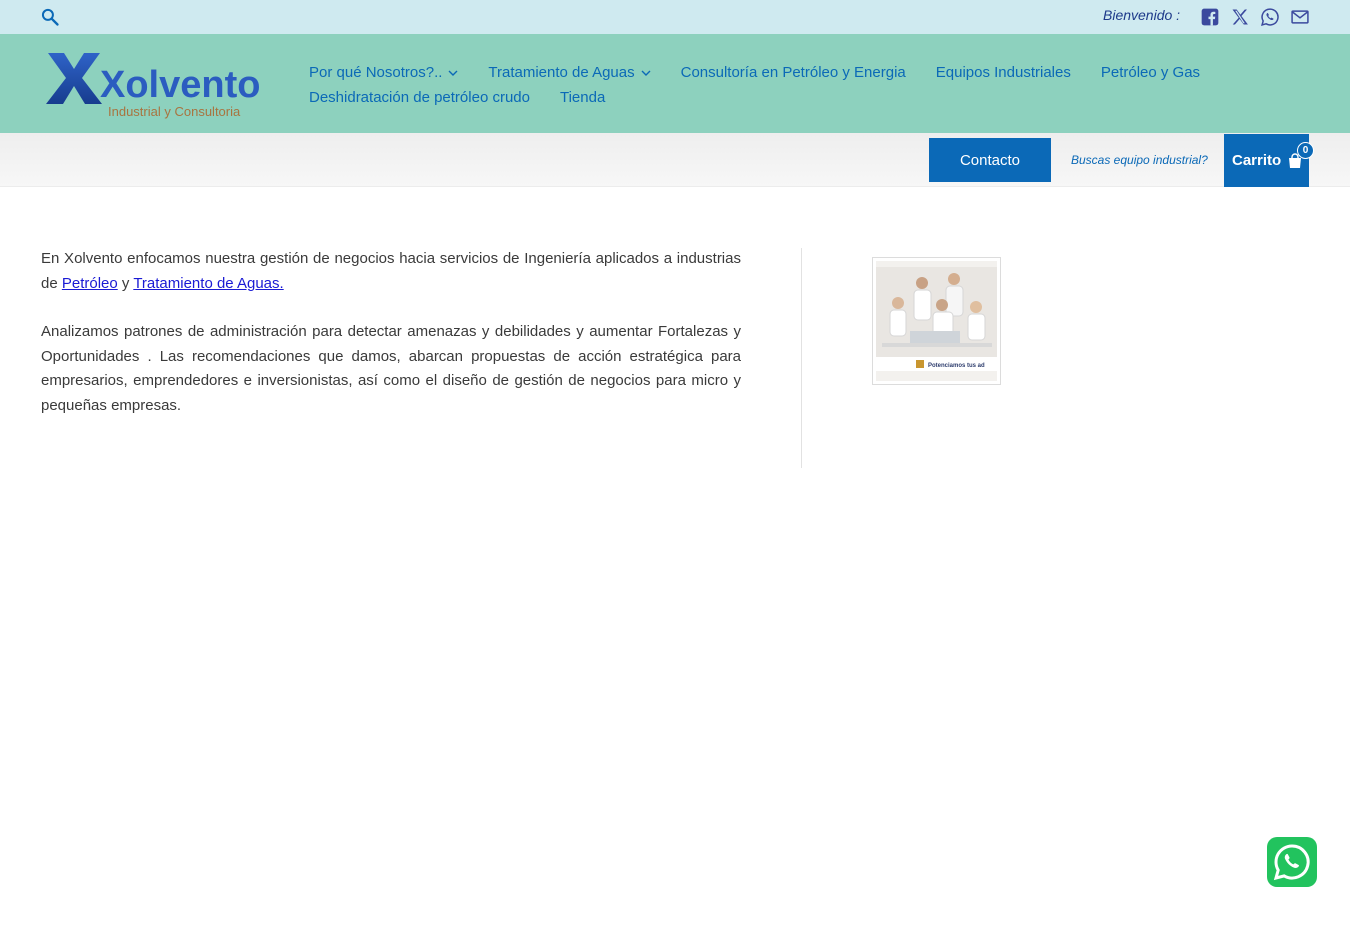 The height and width of the screenshot is (940, 1350). I want to click on cart-label: Carrito, so click(1257, 160).